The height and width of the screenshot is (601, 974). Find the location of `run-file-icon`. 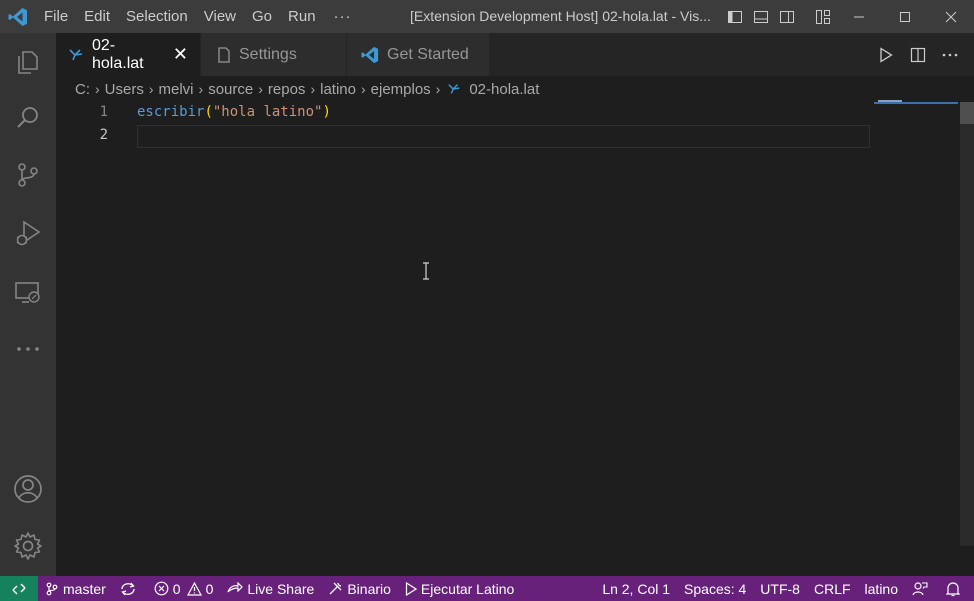

run-file-icon is located at coordinates (886, 54).